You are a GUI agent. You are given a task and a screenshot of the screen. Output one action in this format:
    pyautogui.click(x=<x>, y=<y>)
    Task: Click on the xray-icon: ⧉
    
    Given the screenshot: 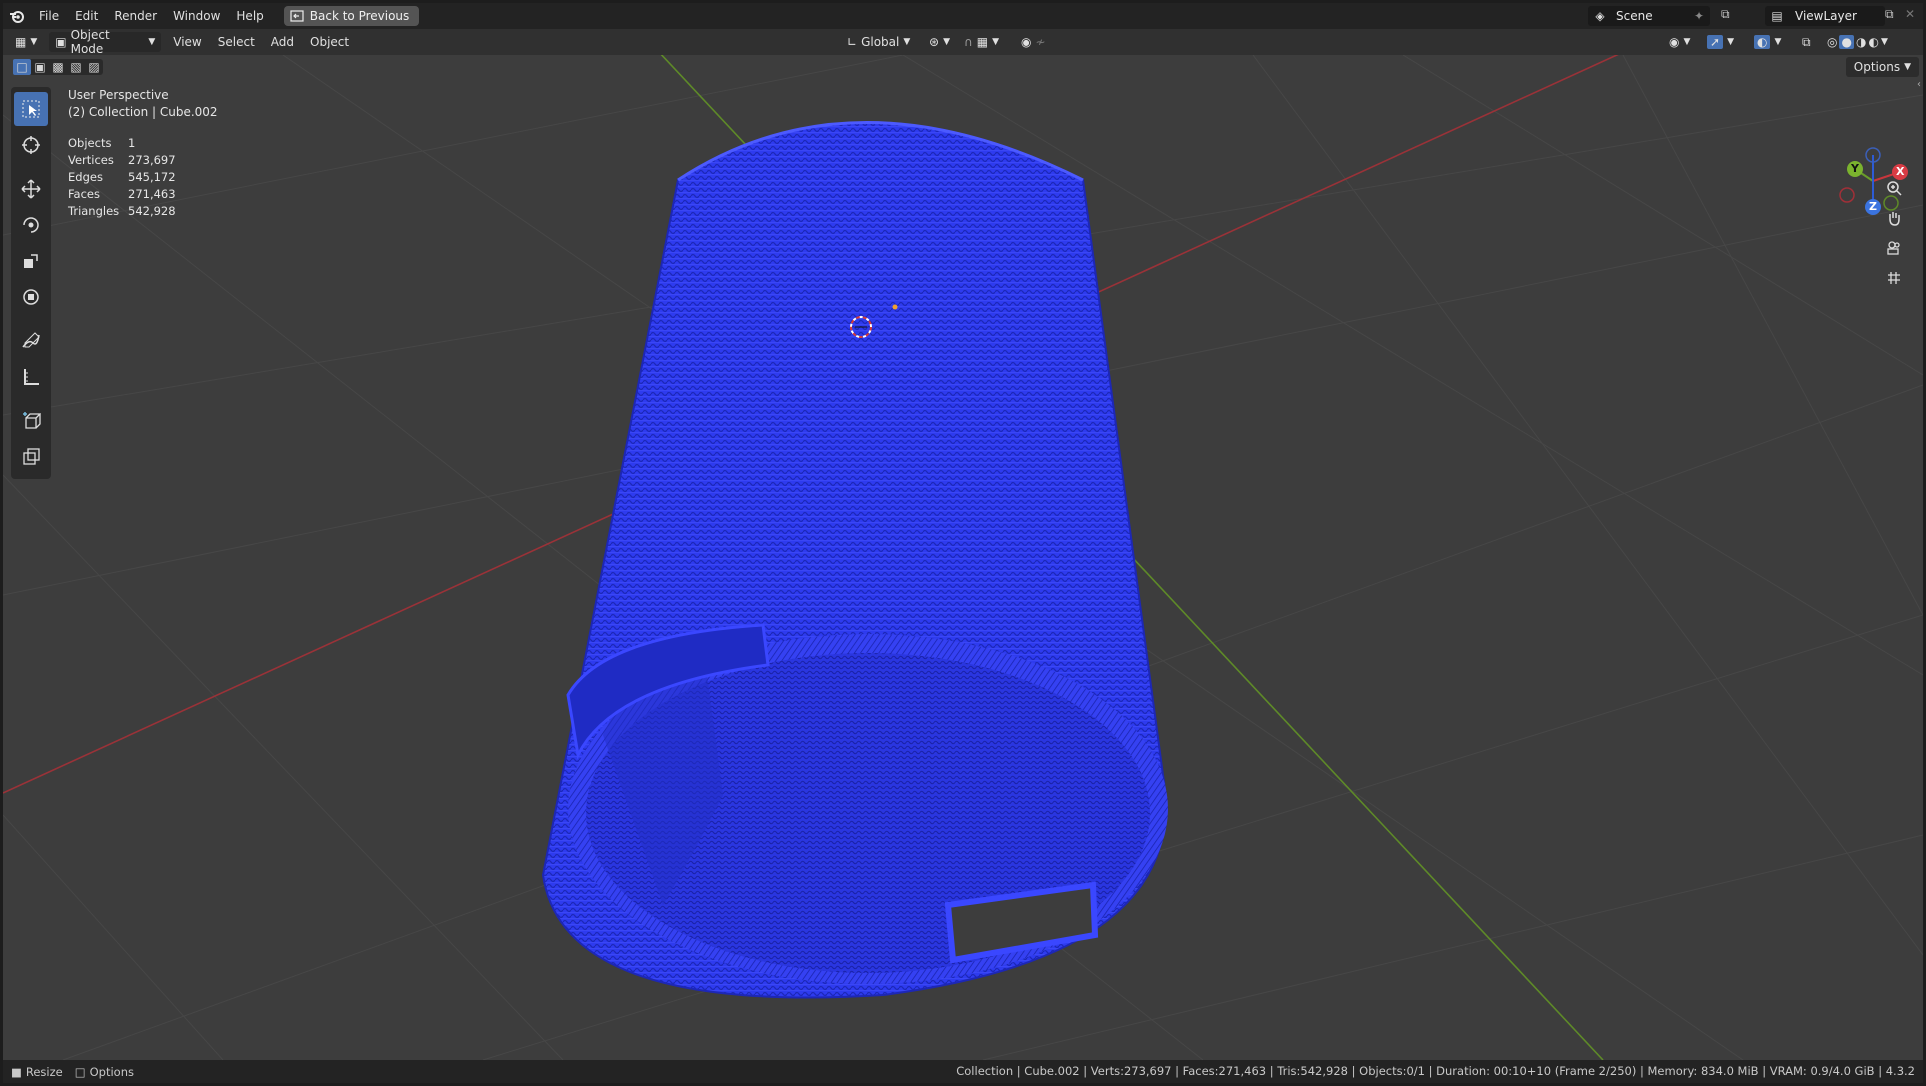 What is the action you would take?
    pyautogui.click(x=1806, y=41)
    